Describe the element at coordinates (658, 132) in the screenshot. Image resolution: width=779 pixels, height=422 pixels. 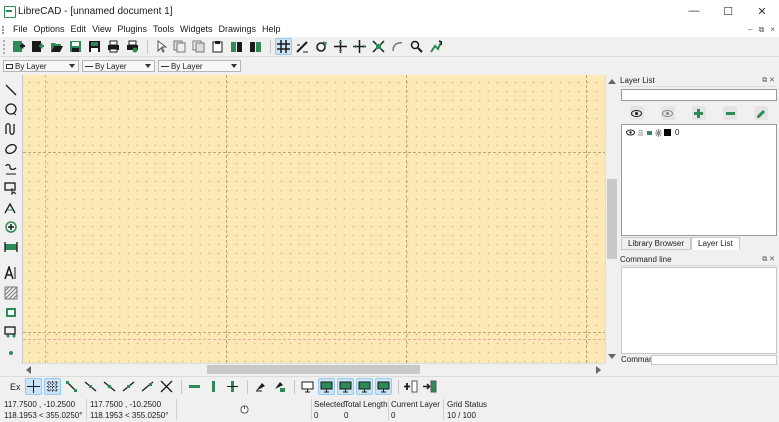
I see `layer-freeze-icon` at that location.